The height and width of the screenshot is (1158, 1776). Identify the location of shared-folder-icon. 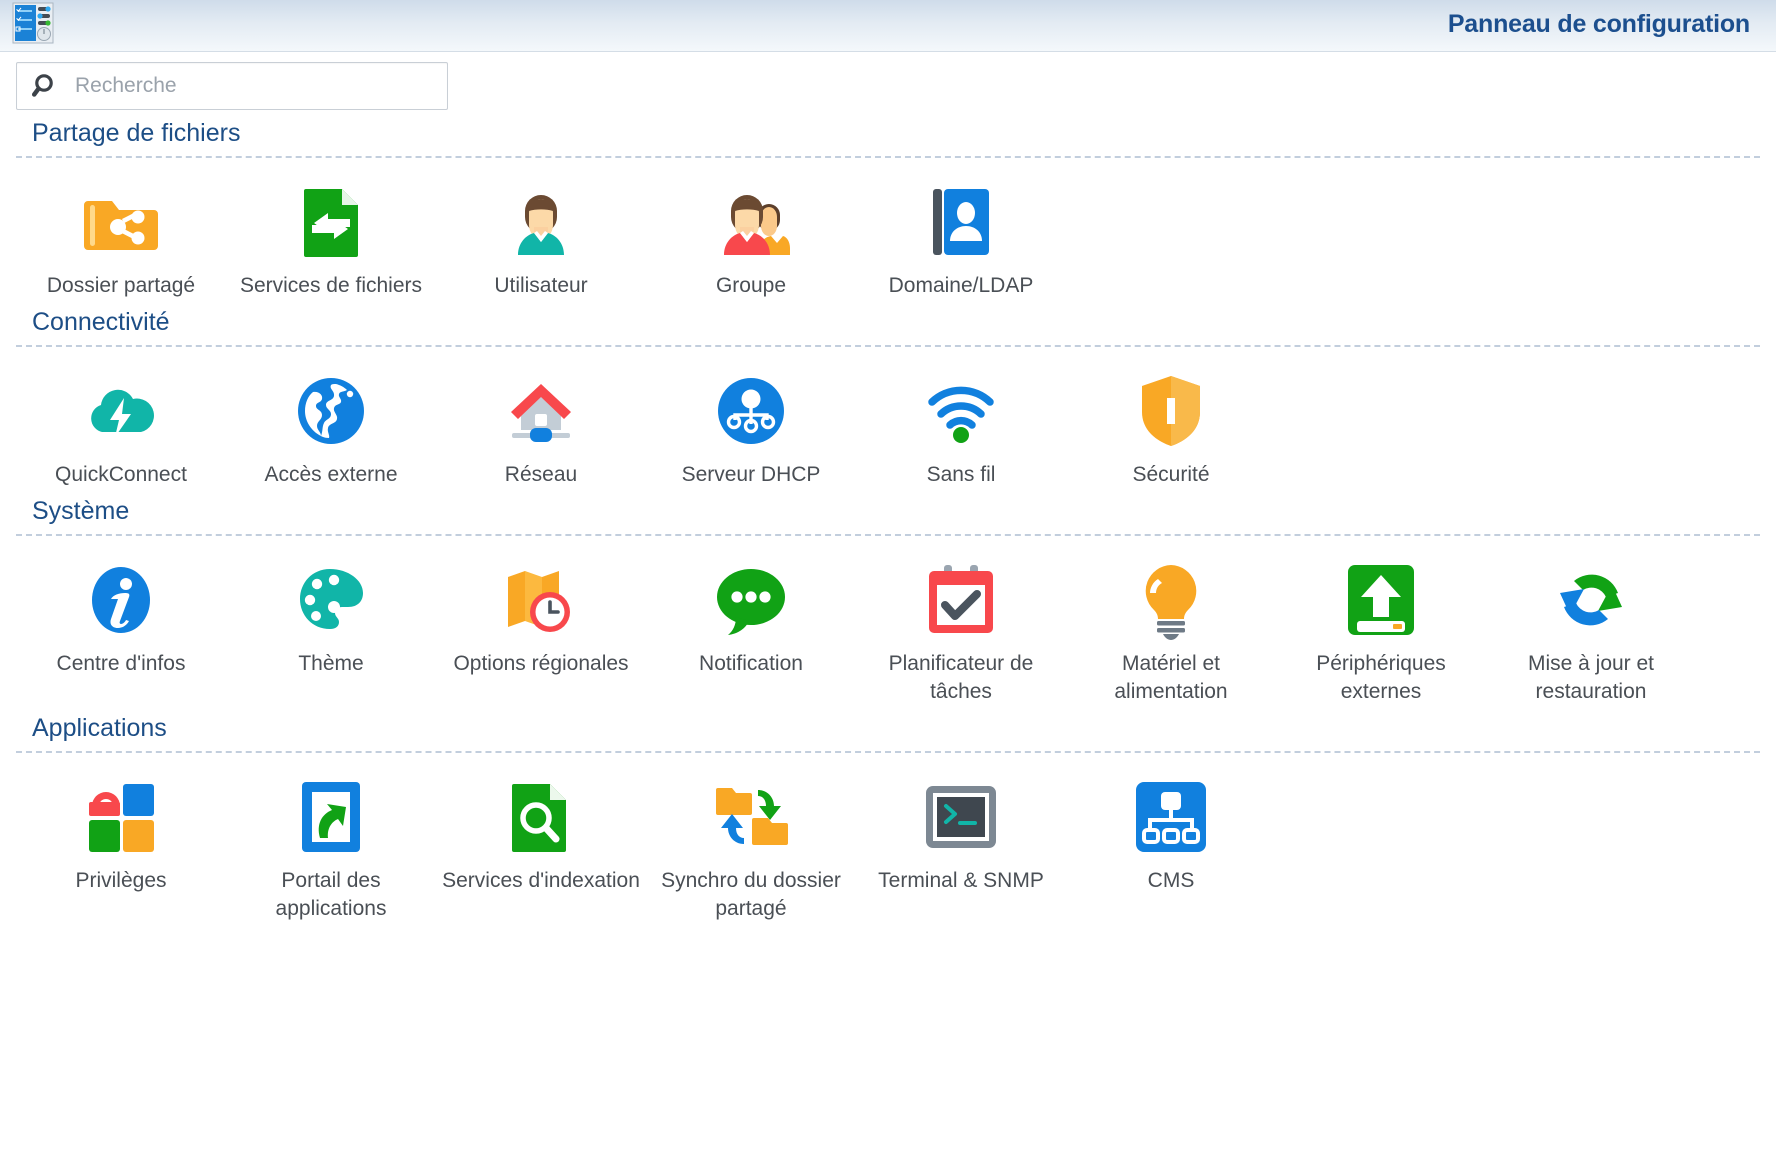
(121, 222).